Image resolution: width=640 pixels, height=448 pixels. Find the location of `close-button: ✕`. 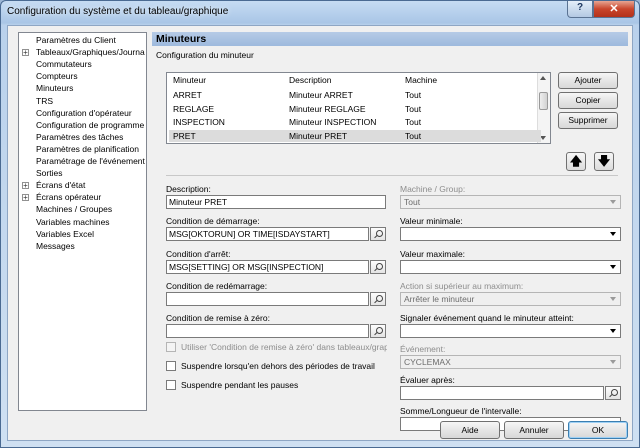

close-button: ✕ is located at coordinates (614, 9).